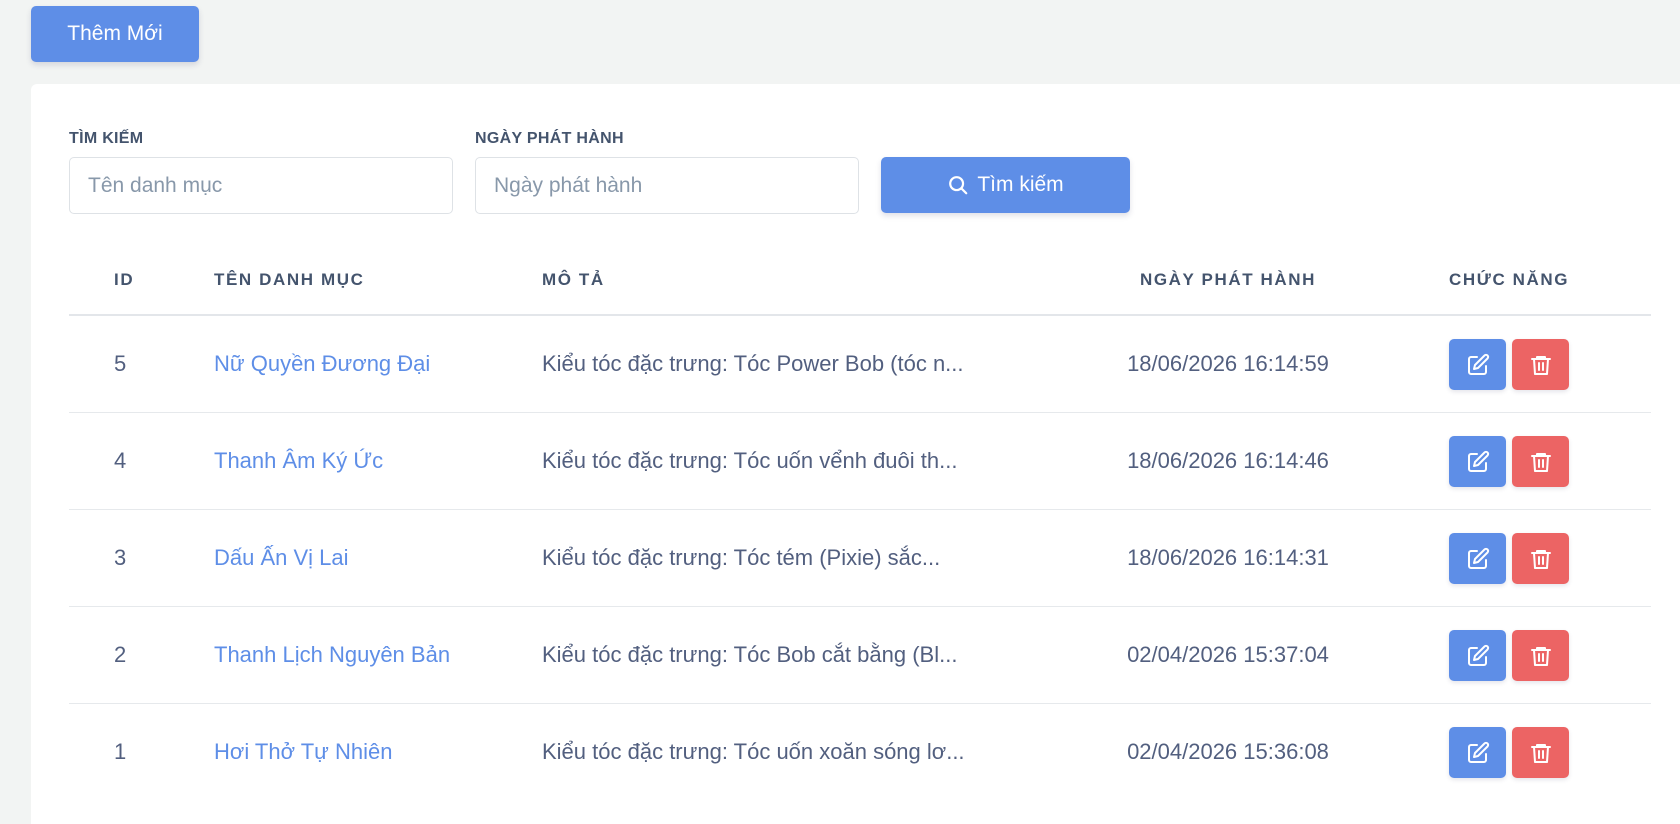 The width and height of the screenshot is (1680, 824). I want to click on row-release-date: 18/06/2026 16:14:59, so click(1228, 363).